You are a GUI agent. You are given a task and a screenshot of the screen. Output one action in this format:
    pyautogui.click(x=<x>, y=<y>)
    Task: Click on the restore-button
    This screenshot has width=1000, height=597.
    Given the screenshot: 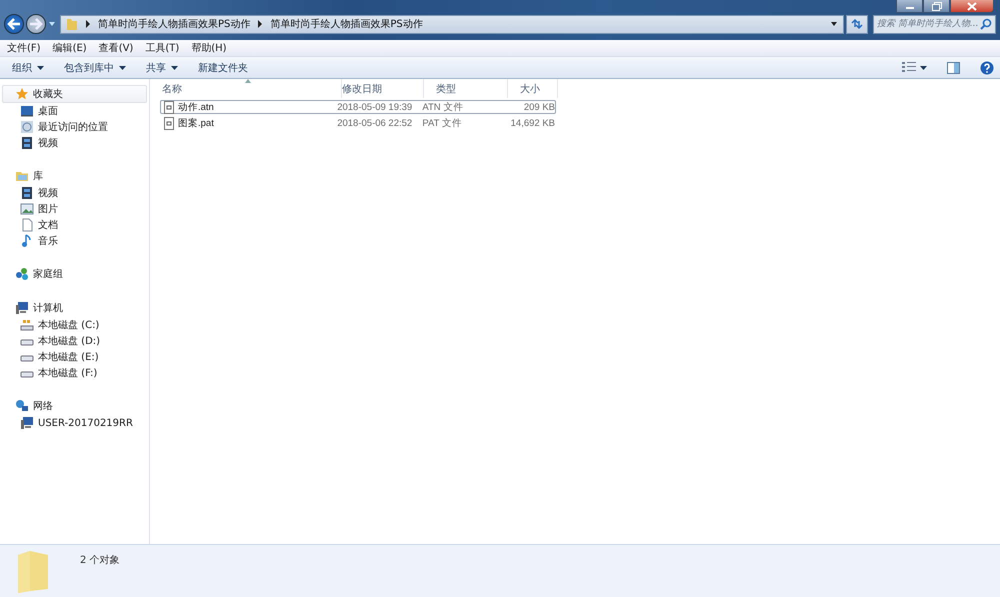 What is the action you would take?
    pyautogui.click(x=936, y=6)
    